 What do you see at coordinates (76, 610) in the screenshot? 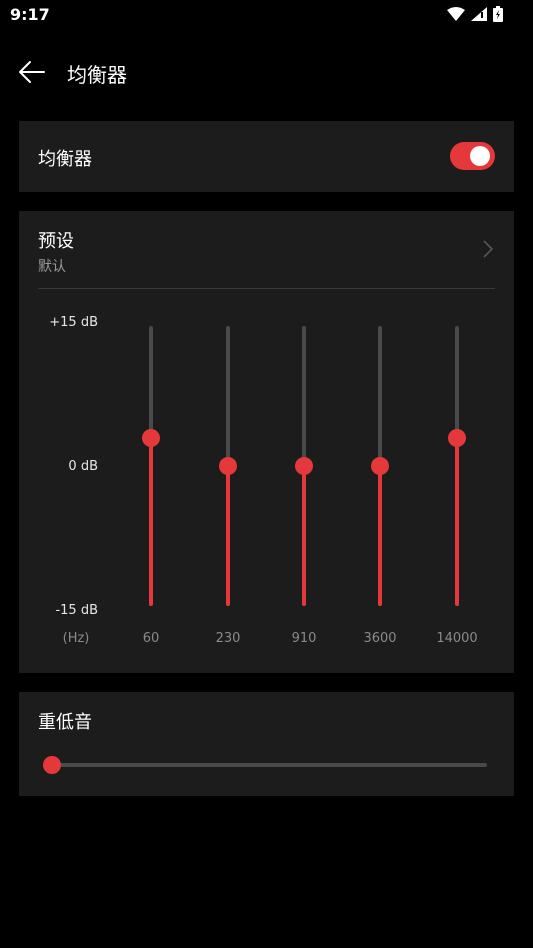
I see `db-min-label: -15 dB` at bounding box center [76, 610].